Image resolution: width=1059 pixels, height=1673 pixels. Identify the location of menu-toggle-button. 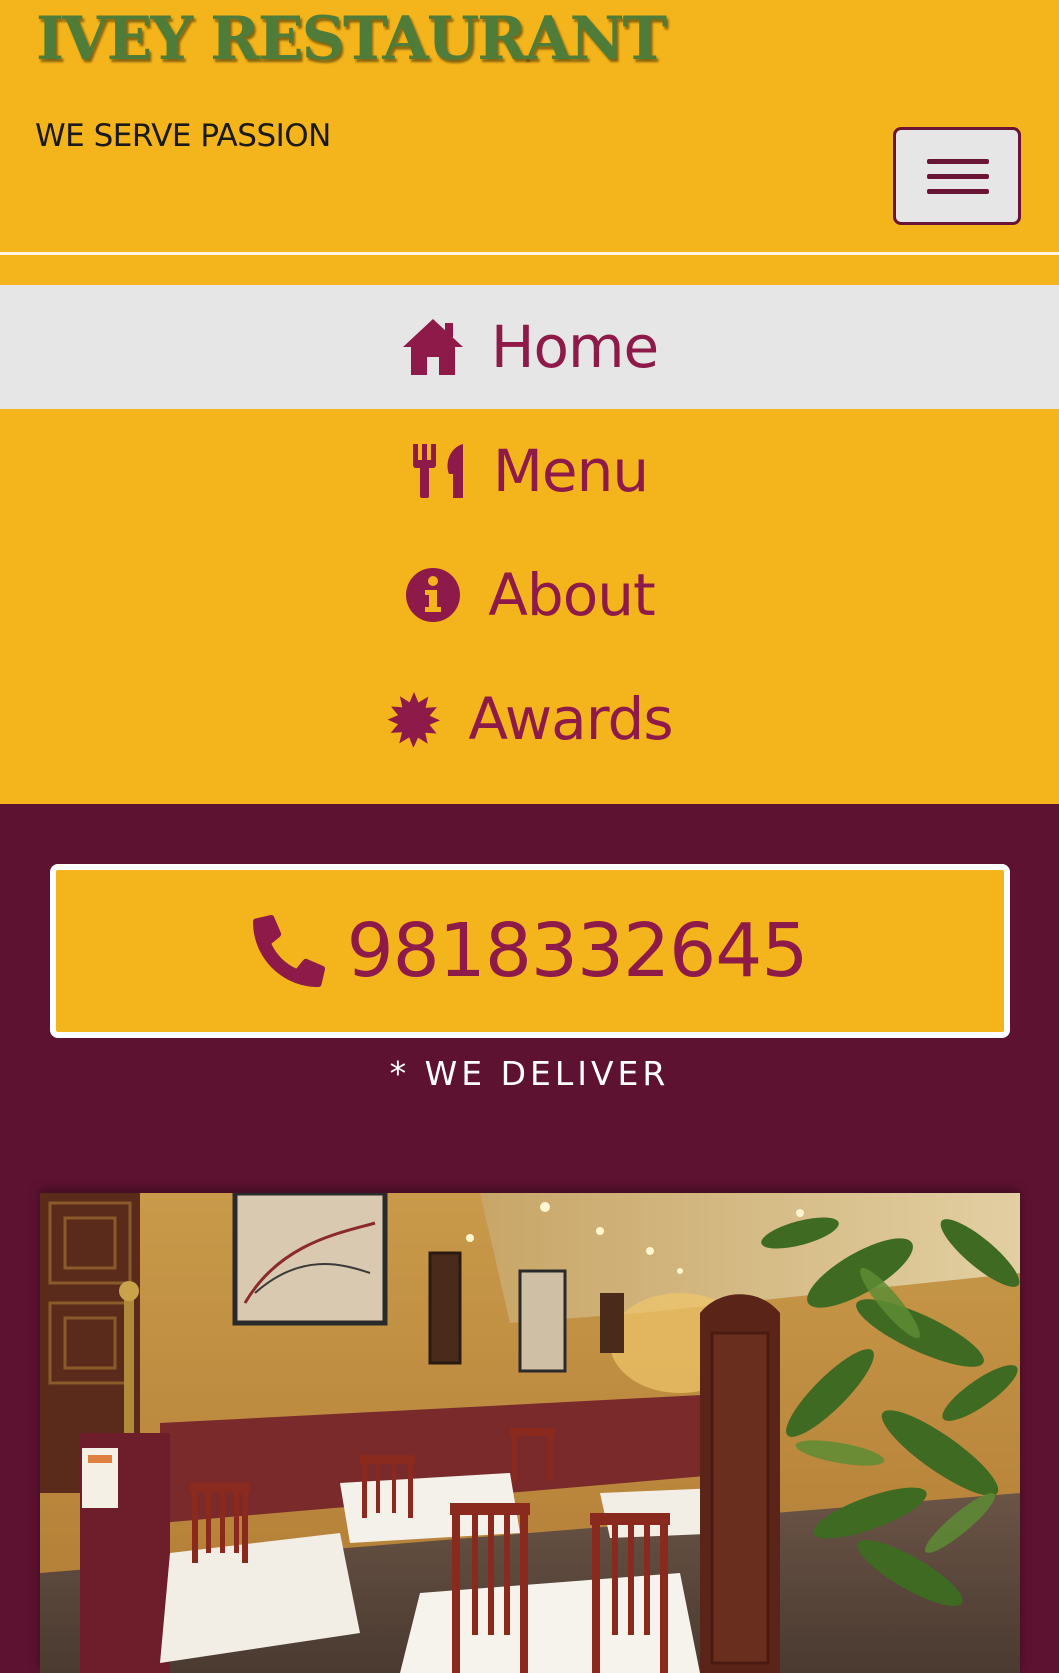
(957, 176).